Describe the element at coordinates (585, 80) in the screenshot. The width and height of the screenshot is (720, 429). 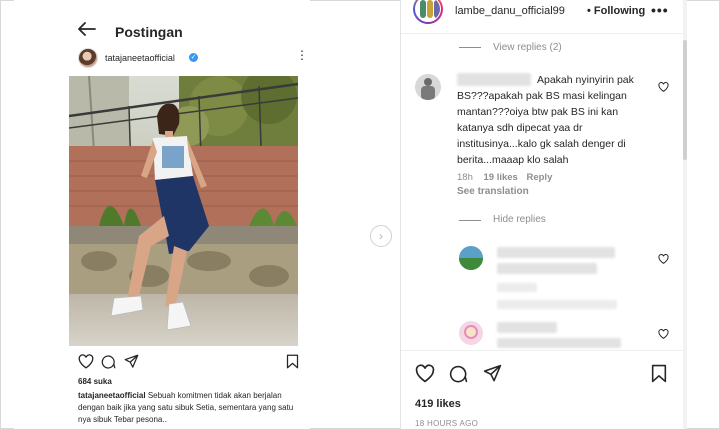
I see `comment-text-line: Apakah nyinyirin pak` at that location.